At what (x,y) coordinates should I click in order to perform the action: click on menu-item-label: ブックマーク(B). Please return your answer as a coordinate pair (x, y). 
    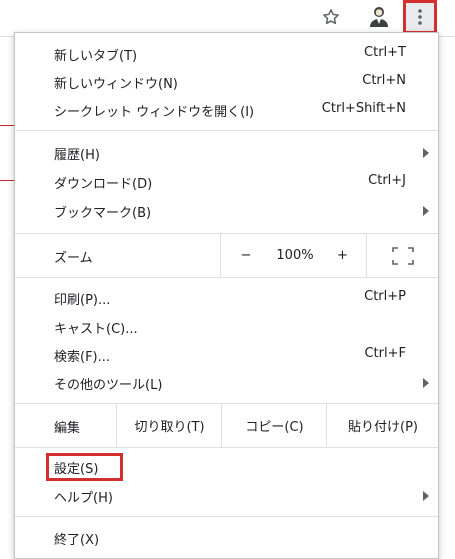
    Looking at the image, I should click on (103, 213).